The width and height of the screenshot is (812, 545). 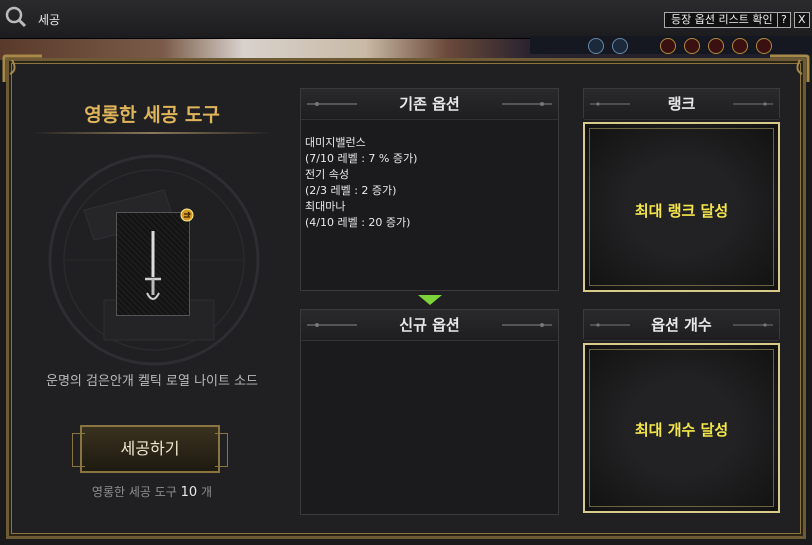 I want to click on option-line: 최대마나, so click(x=325, y=206).